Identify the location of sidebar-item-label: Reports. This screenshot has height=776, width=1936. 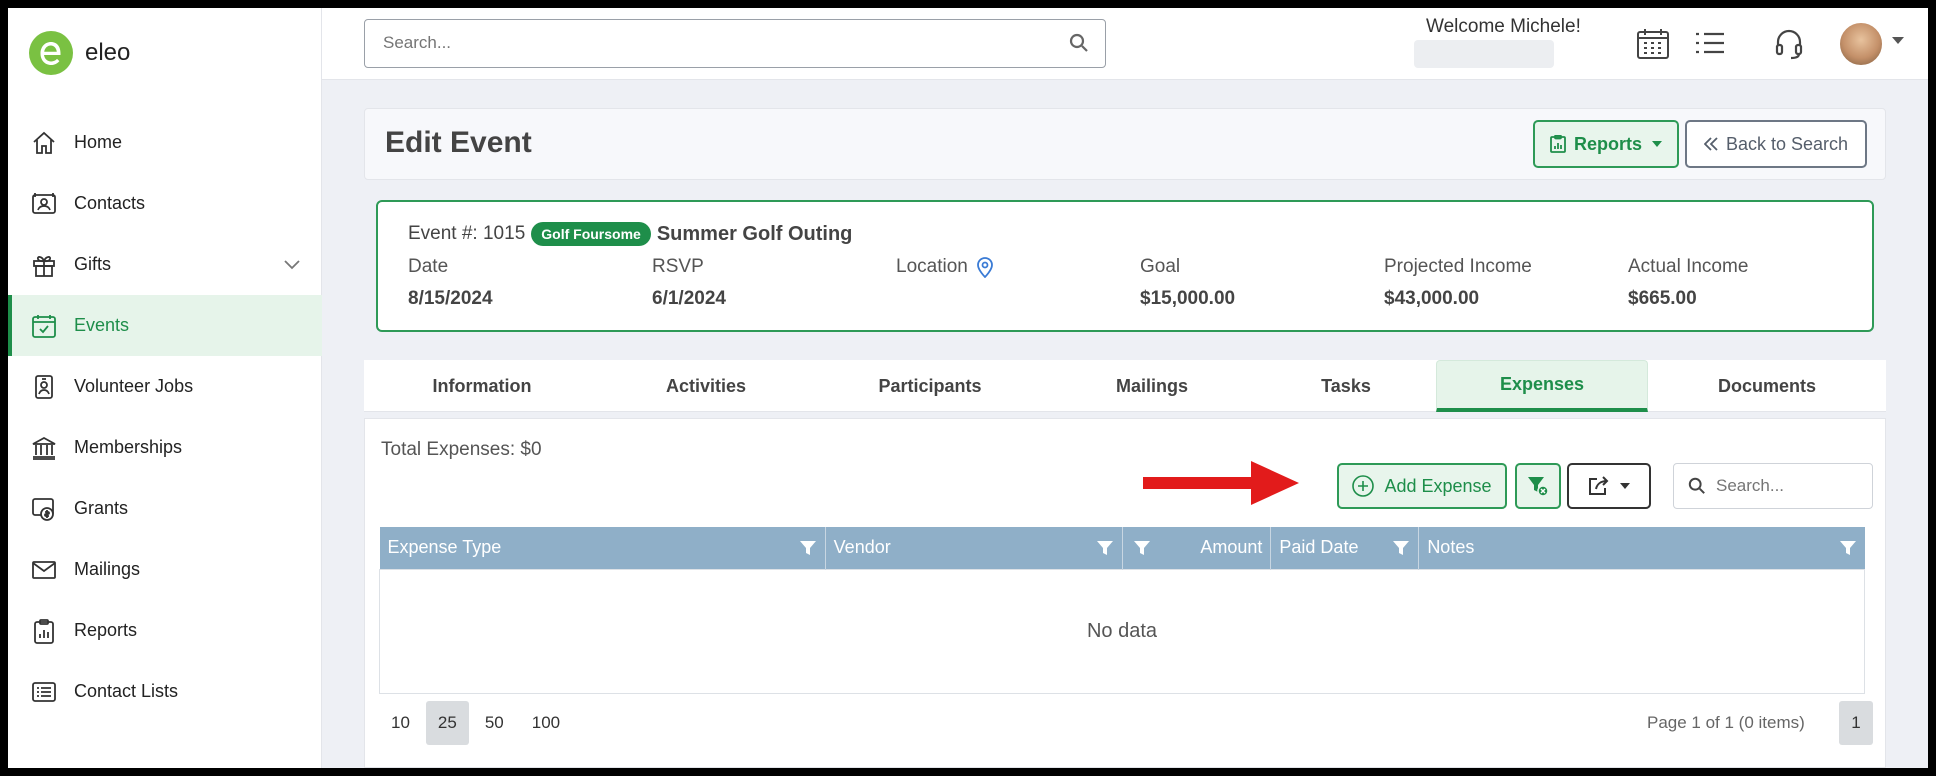
(106, 630).